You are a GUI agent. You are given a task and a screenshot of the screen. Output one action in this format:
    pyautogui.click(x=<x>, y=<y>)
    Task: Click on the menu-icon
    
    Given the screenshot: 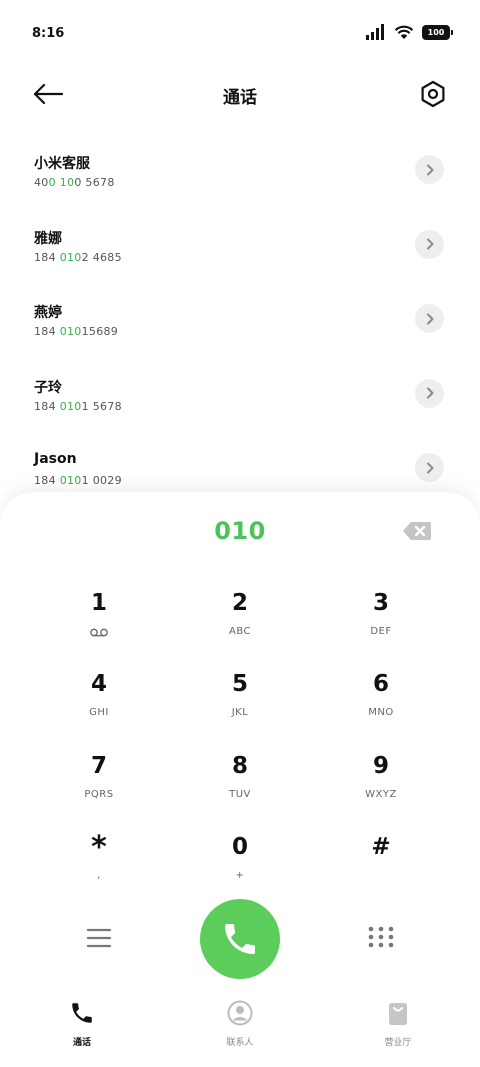 What is the action you would take?
    pyautogui.click(x=99, y=938)
    